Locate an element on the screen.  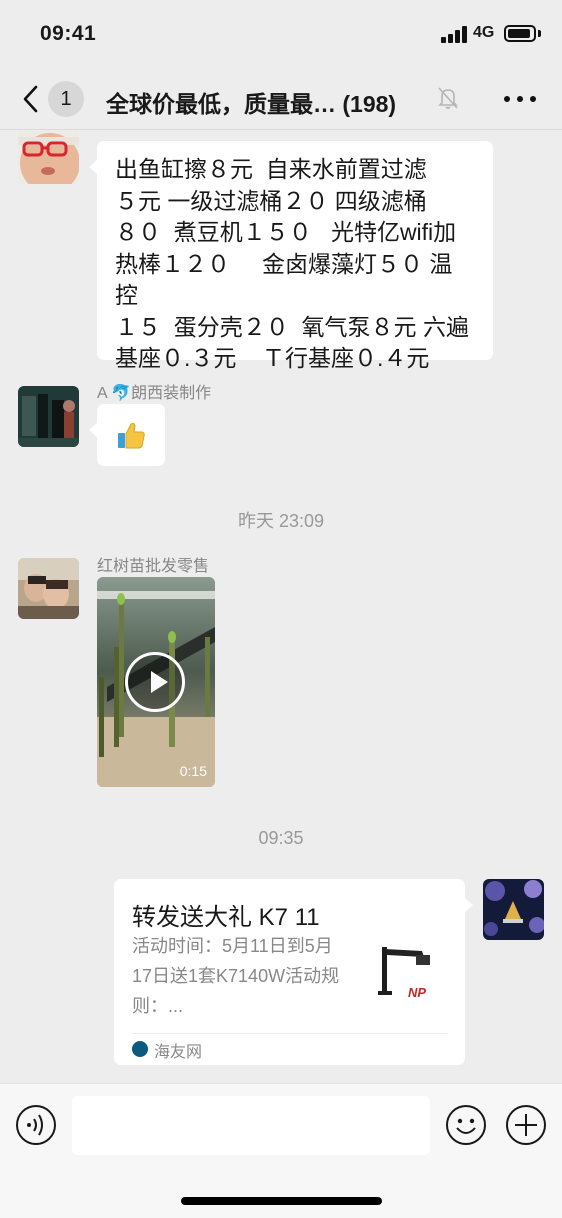
sender-name-cut is located at coordinates (99, 134).